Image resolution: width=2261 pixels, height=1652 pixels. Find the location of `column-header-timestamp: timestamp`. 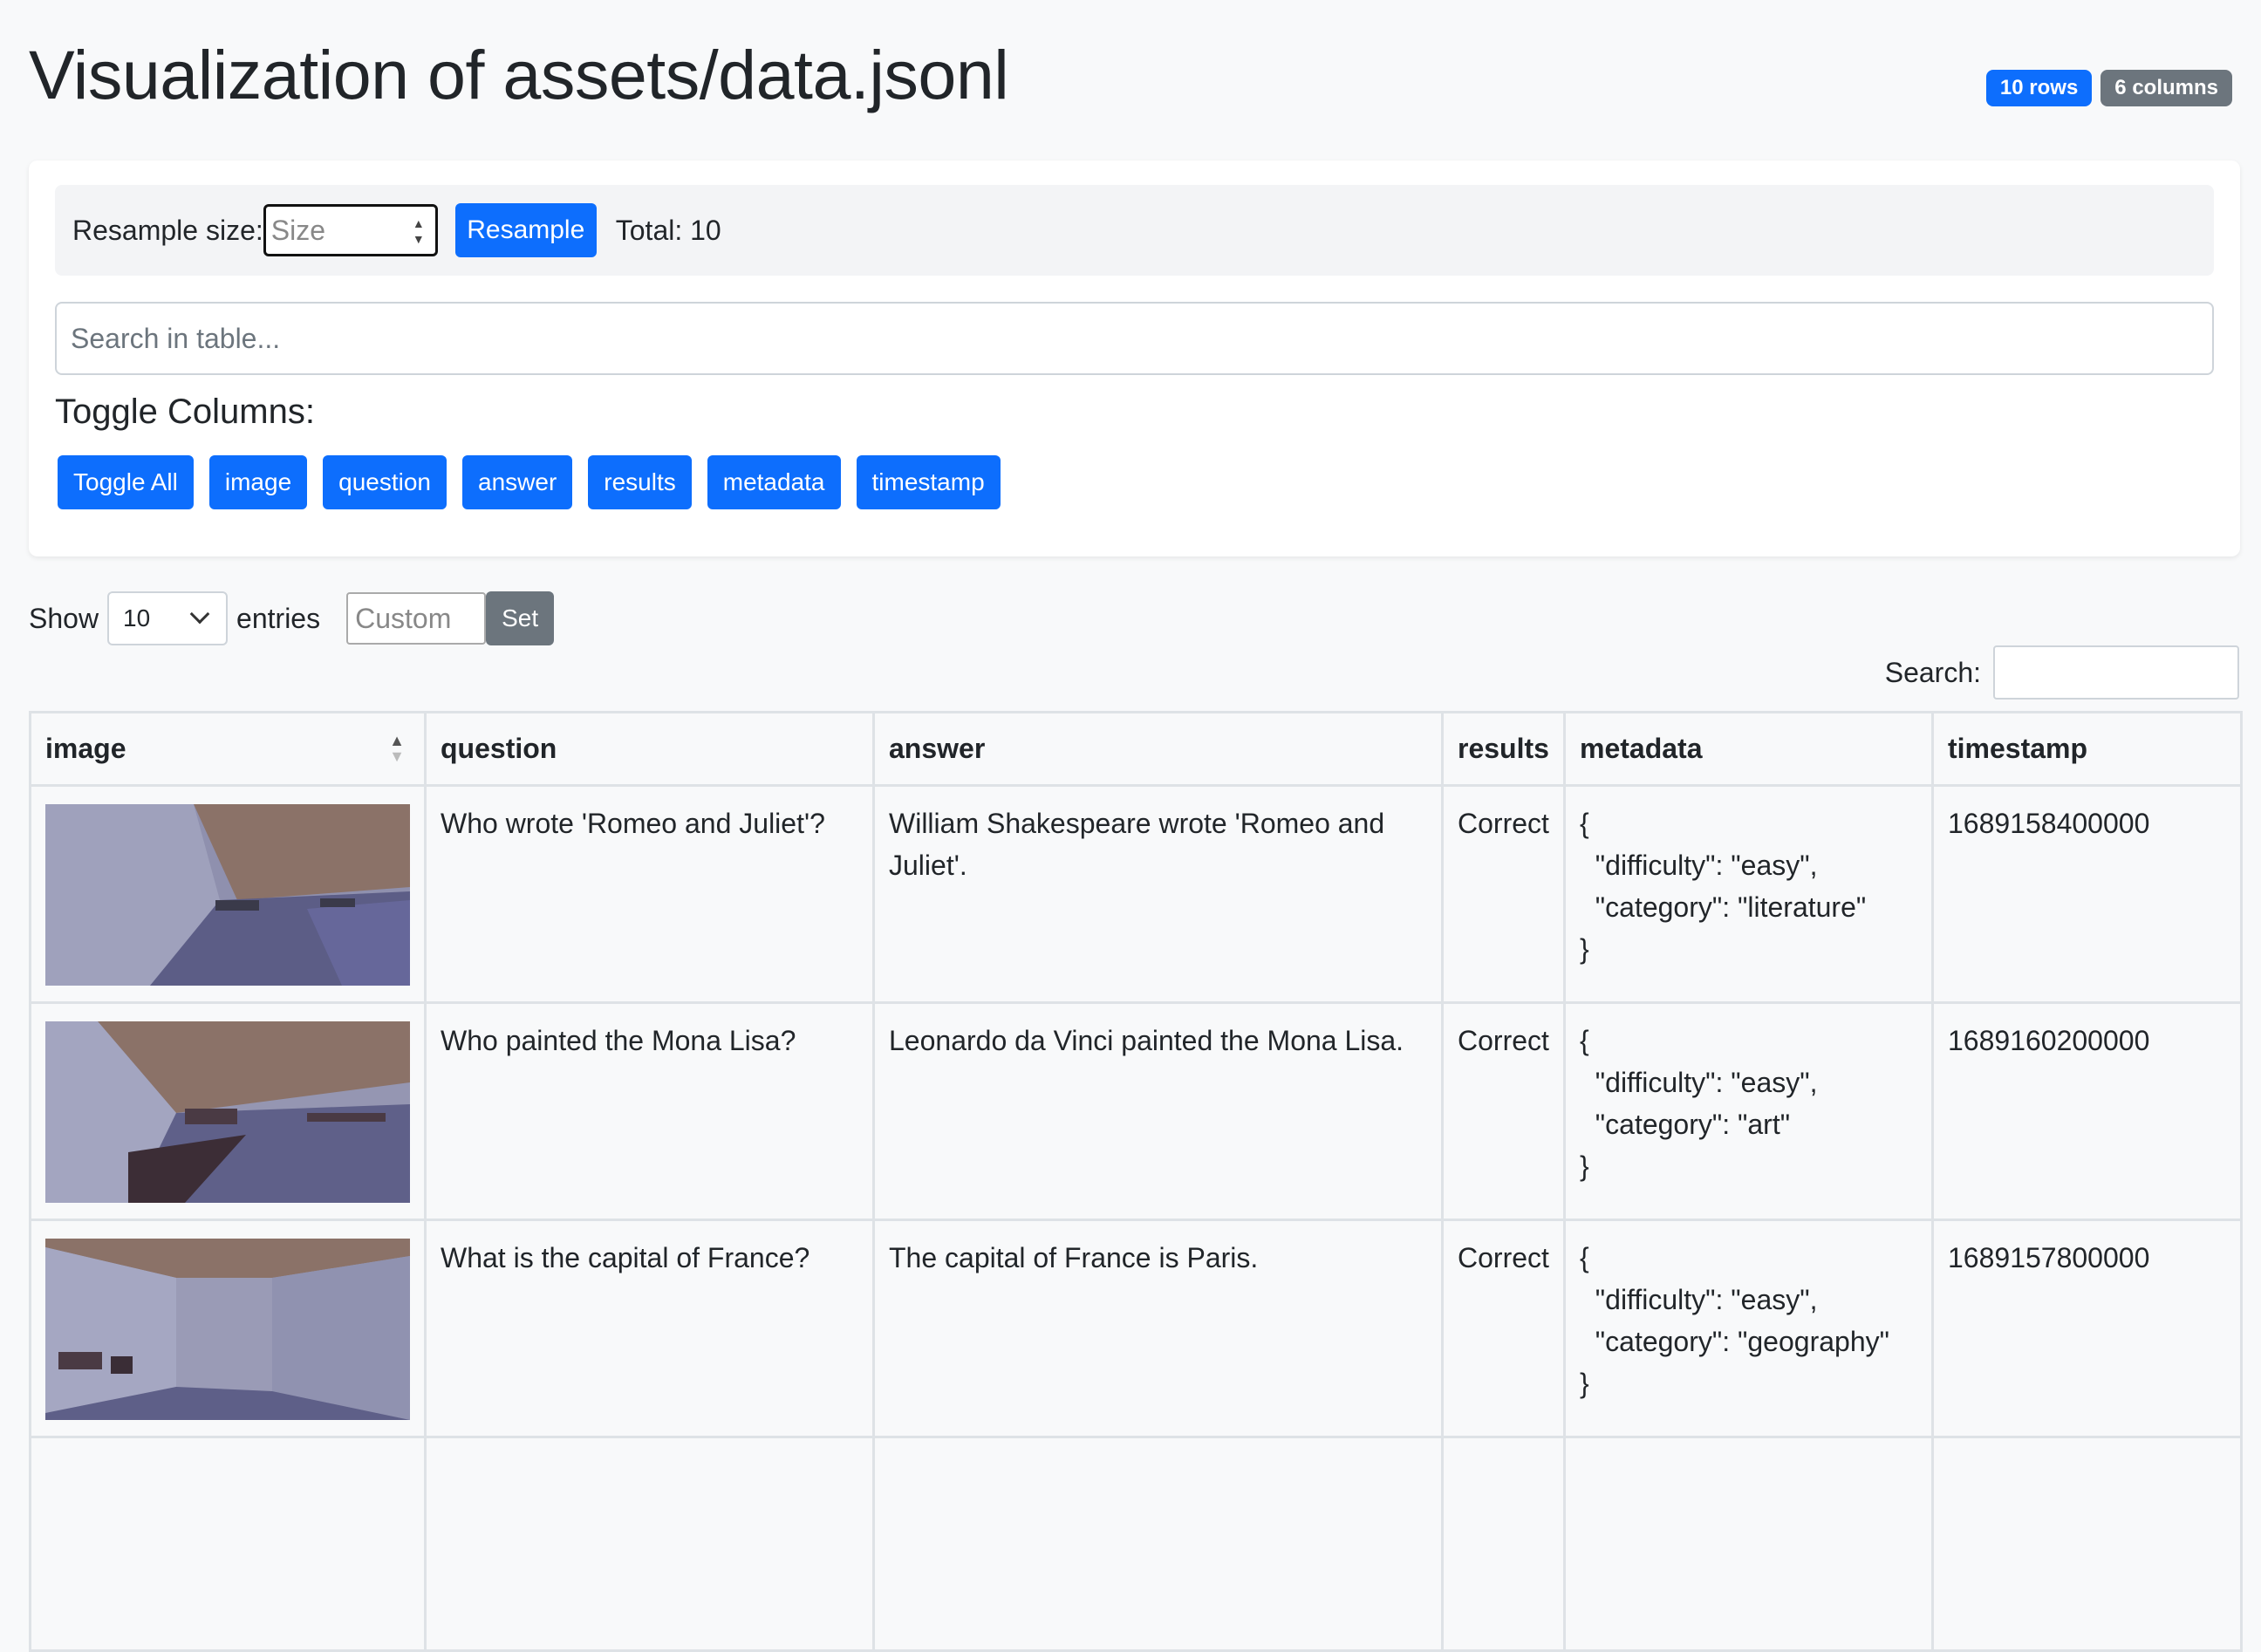

column-header-timestamp: timestamp is located at coordinates (2087, 749).